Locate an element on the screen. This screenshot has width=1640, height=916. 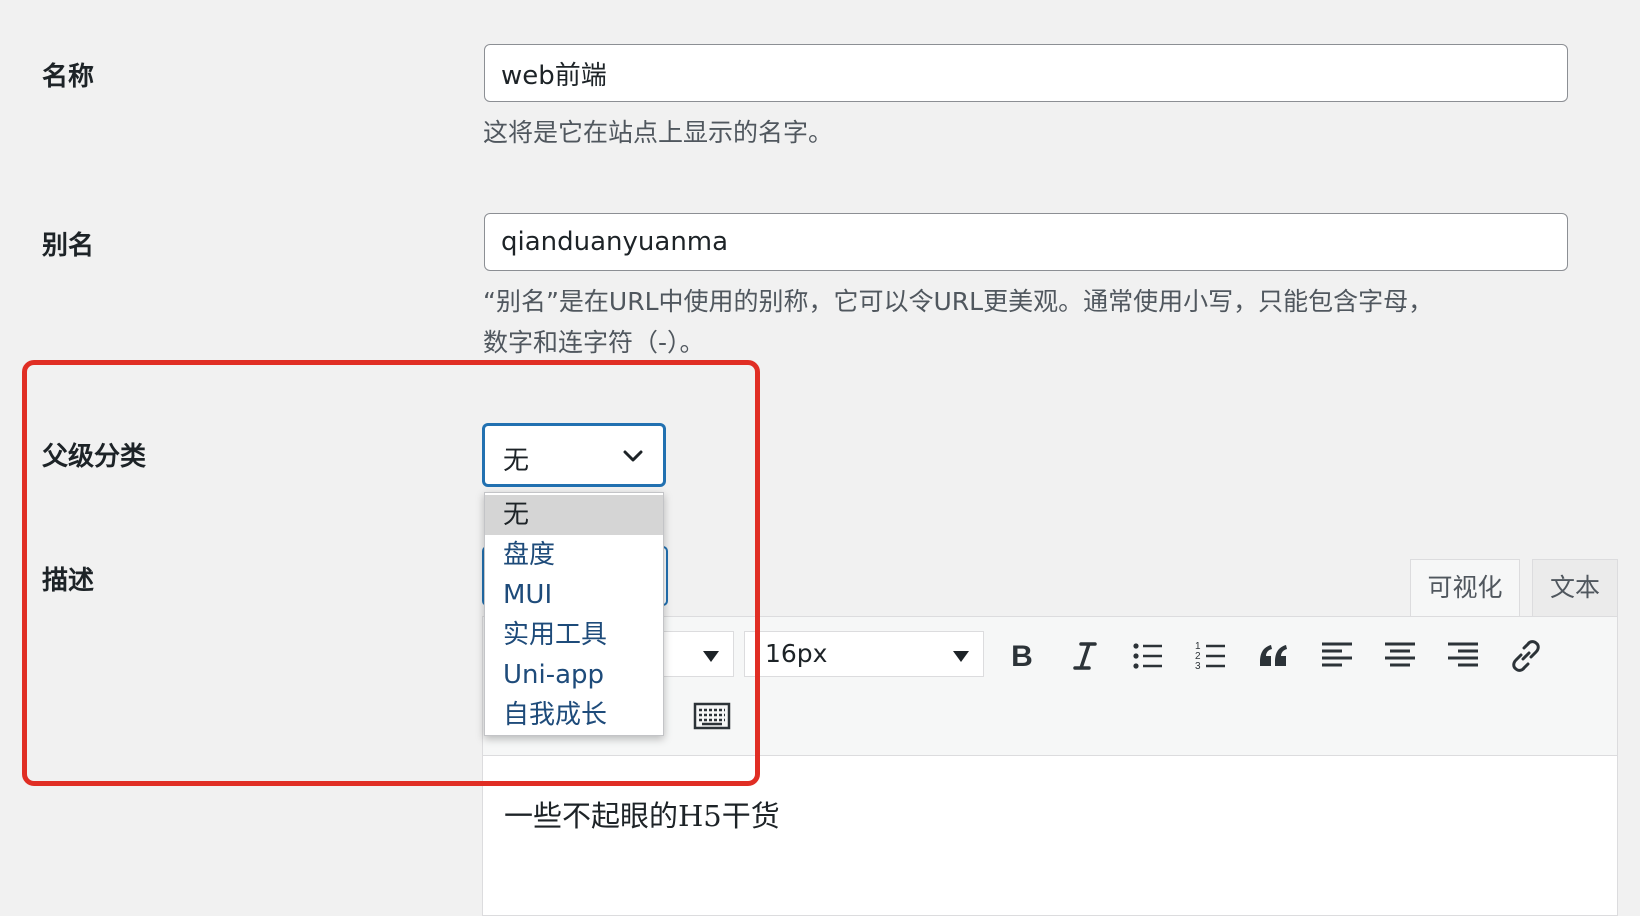
blockquote-icon is located at coordinates (1273, 655).